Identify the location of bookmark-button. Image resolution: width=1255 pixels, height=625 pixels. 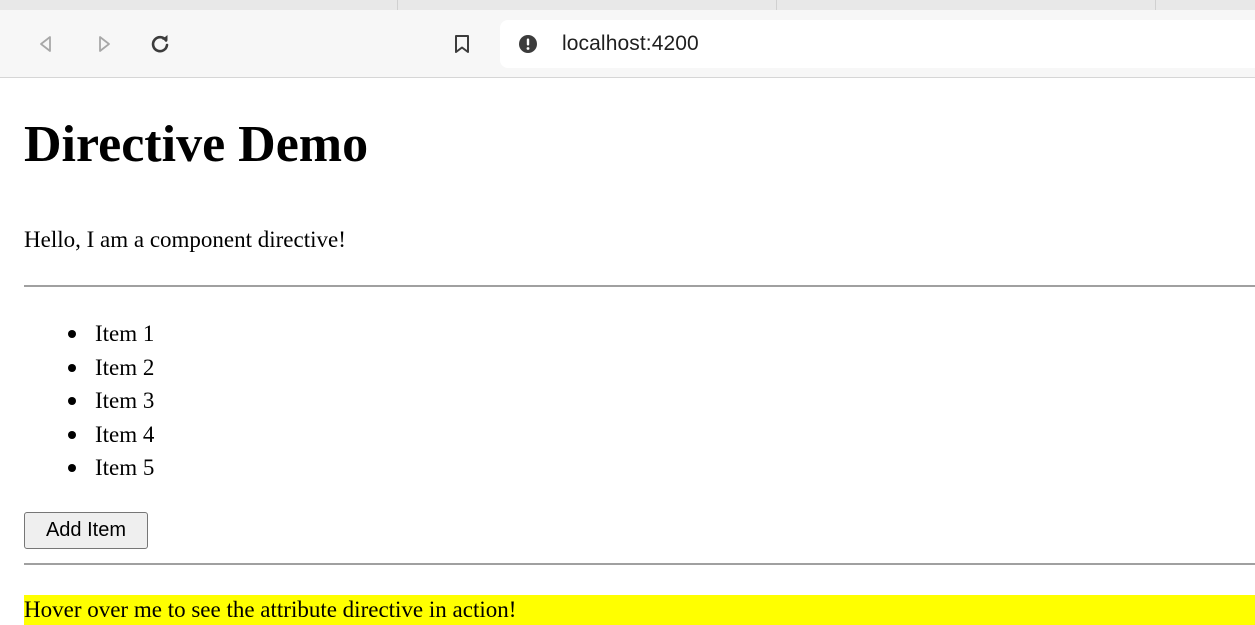
(462, 44).